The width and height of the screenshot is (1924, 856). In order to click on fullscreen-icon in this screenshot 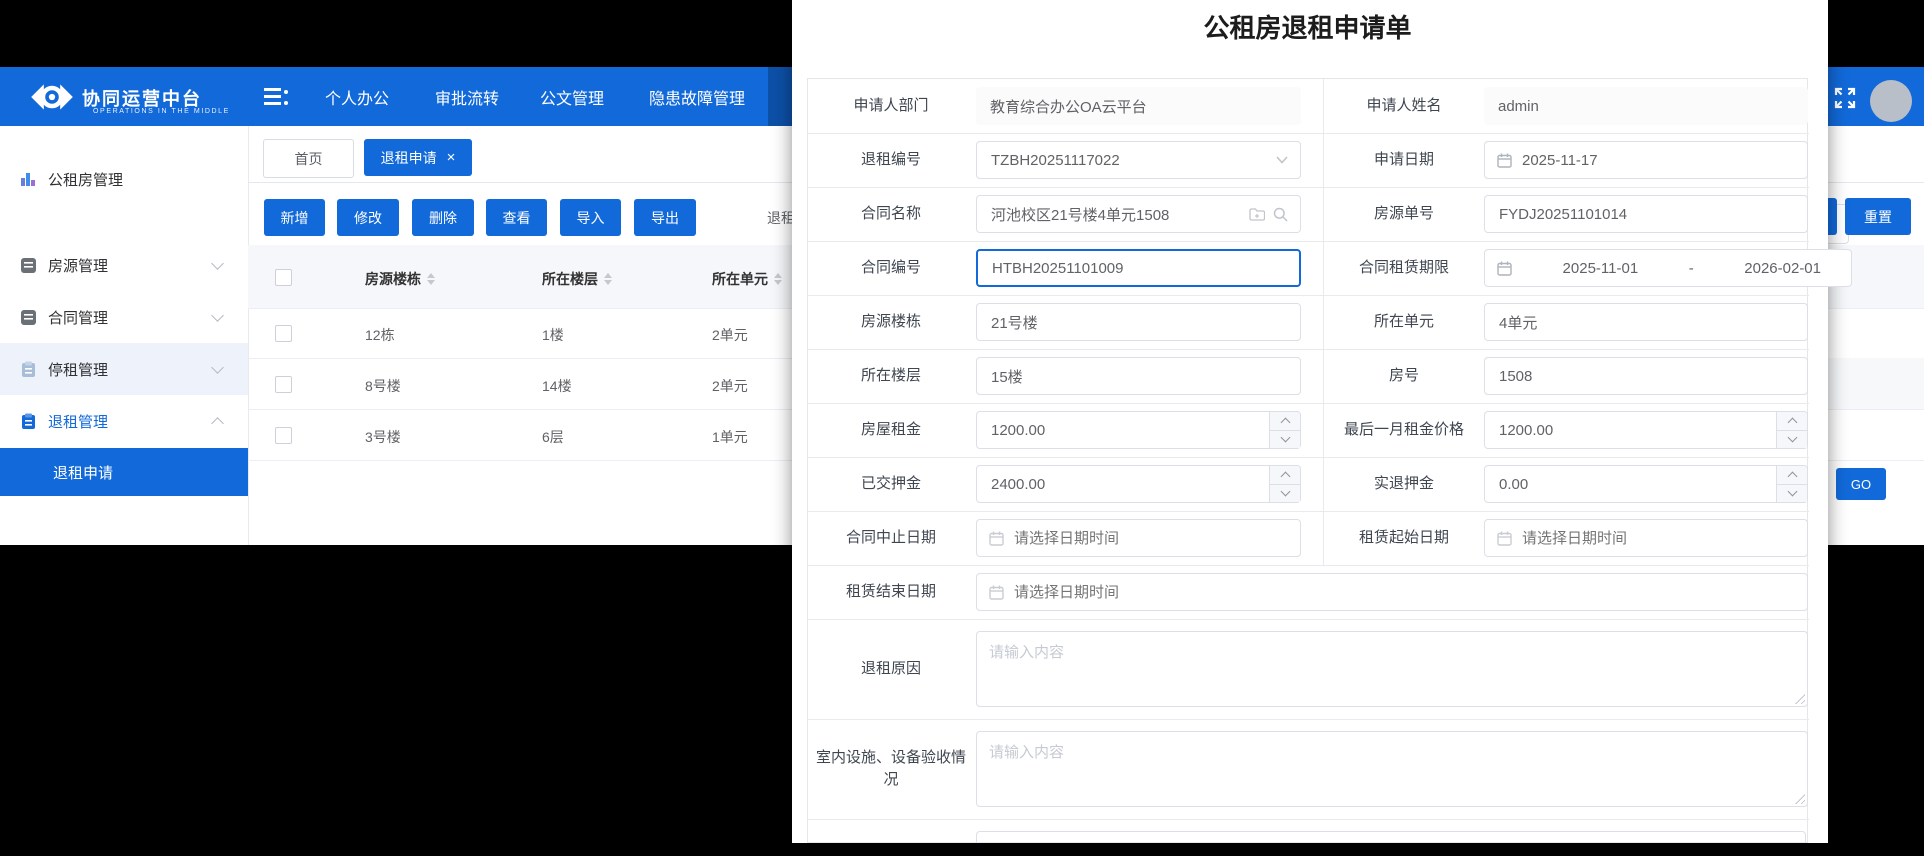, I will do `click(1845, 98)`.